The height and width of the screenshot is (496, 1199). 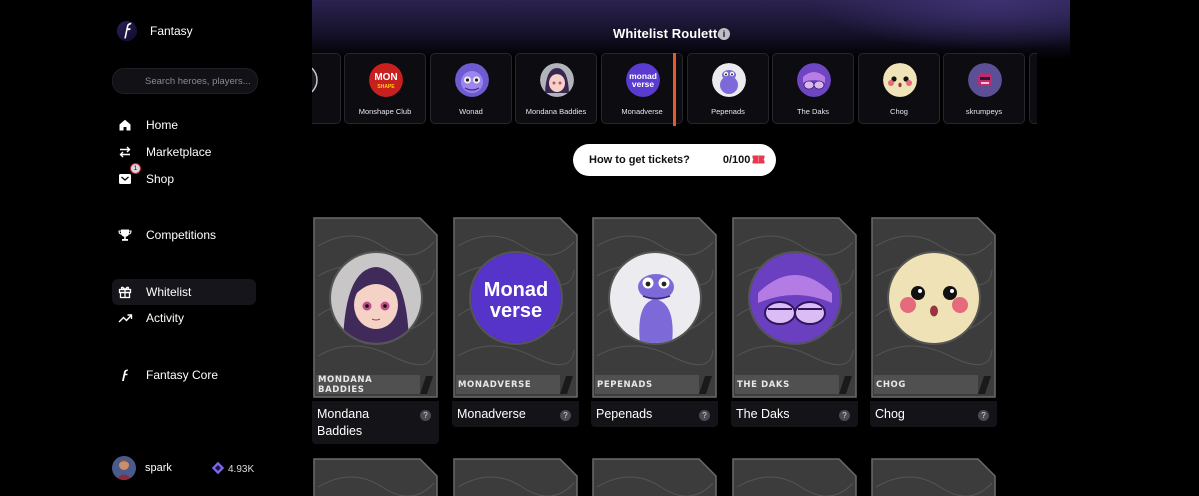 I want to click on card-art-monadverse: Monad verse, so click(x=516, y=298).